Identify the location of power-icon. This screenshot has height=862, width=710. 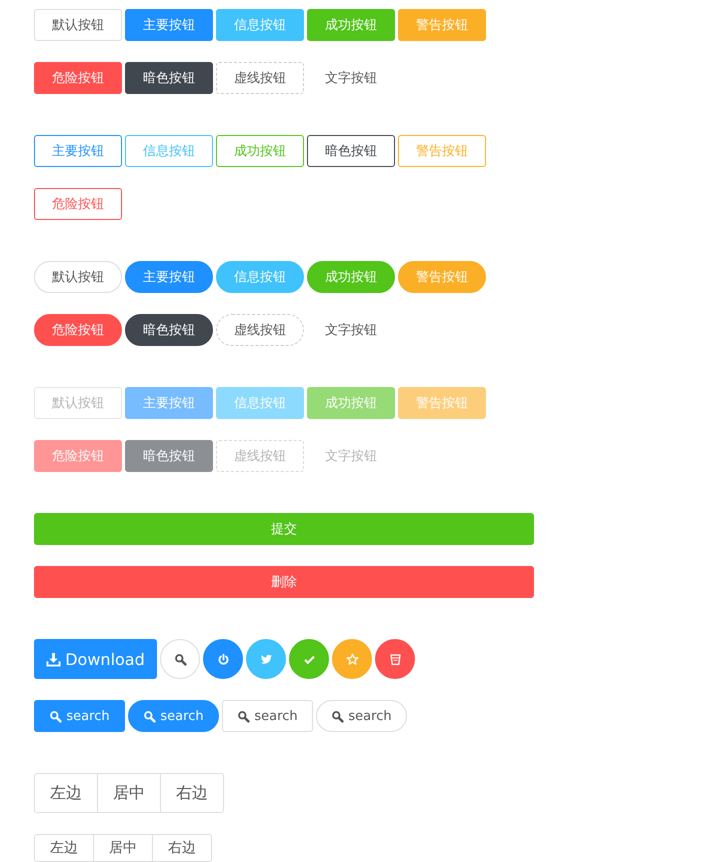
(223, 659).